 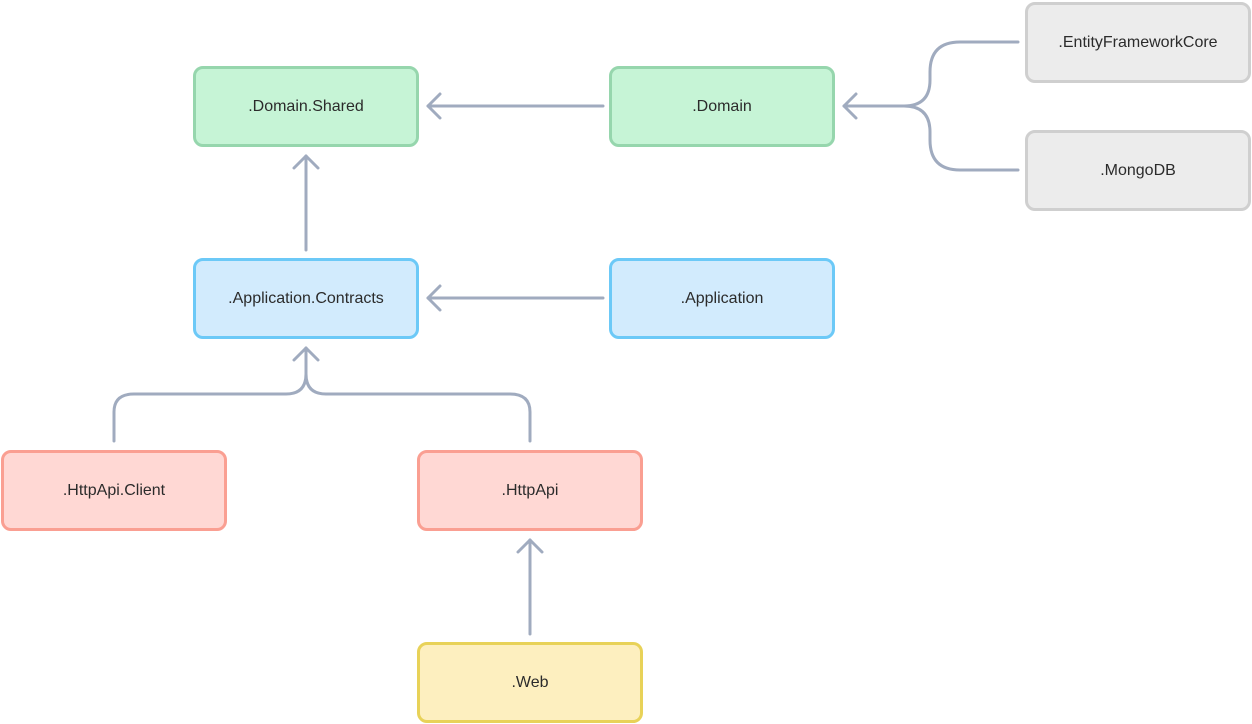 I want to click on edge-efcore-to-domain, so click(x=961, y=74).